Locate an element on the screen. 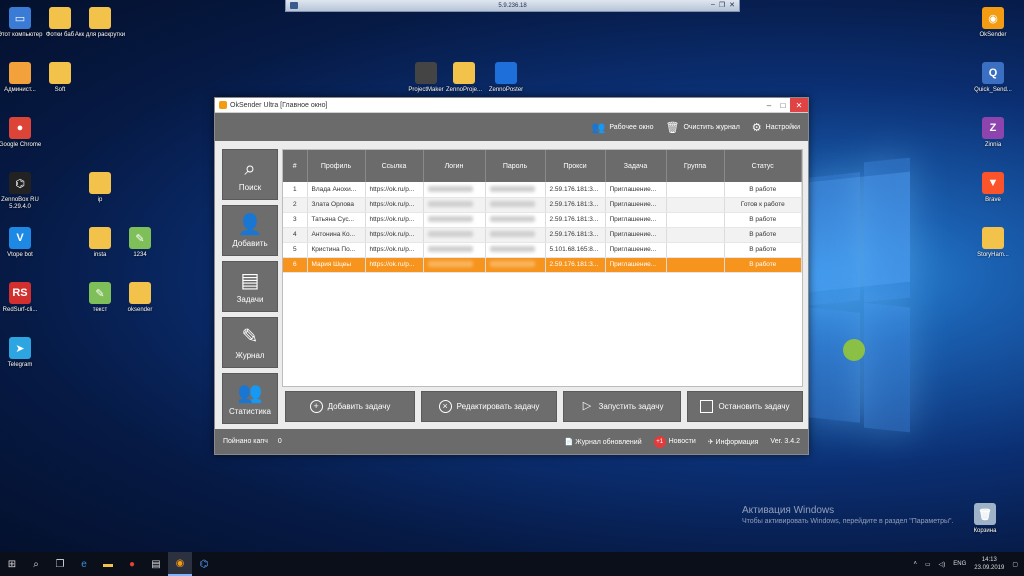  column-header: # is located at coordinates (295, 166).